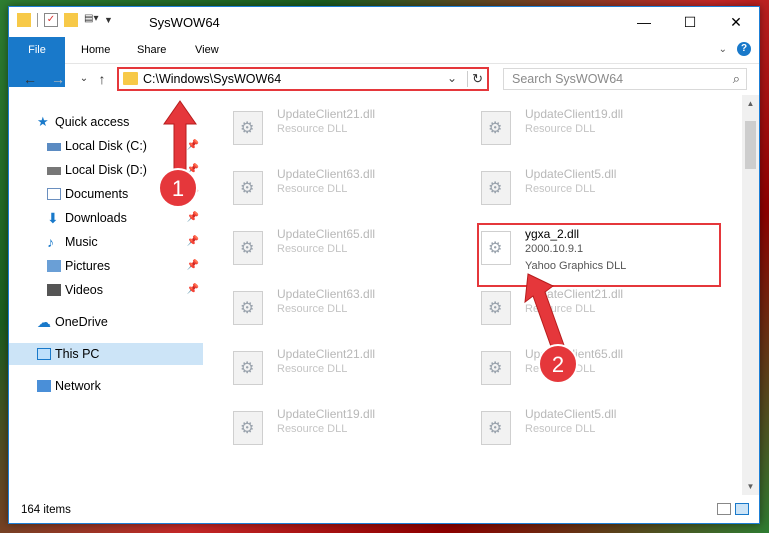 Image resolution: width=769 pixels, height=533 pixels. What do you see at coordinates (78, 386) in the screenshot?
I see `nav-label: Network` at bounding box center [78, 386].